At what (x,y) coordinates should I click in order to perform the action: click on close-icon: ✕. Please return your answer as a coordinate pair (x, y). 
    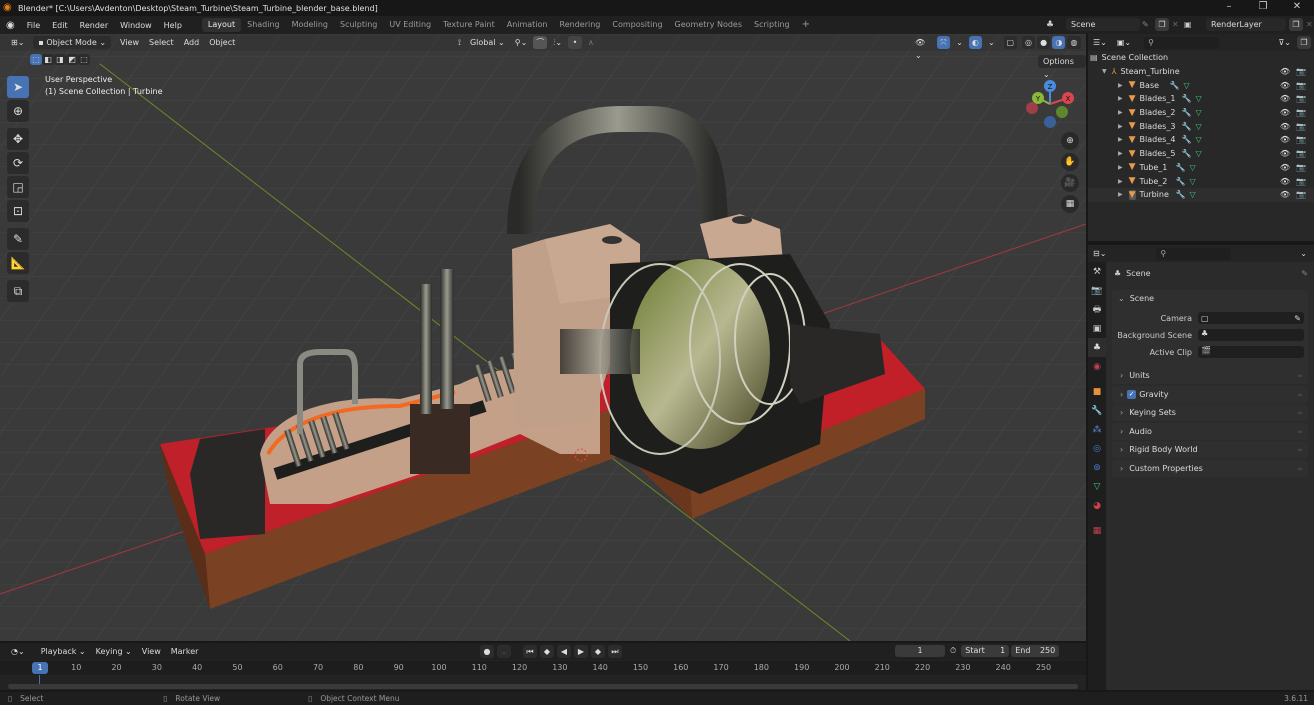
    Looking at the image, I should click on (1297, 8).